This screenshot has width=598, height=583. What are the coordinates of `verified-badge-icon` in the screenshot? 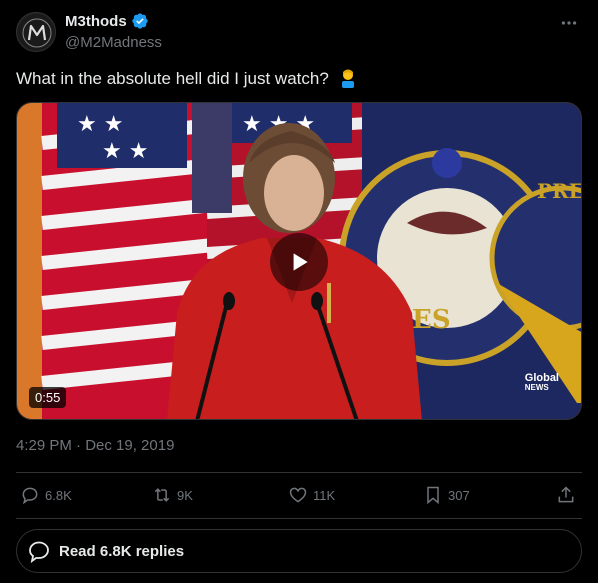 It's located at (139, 21).